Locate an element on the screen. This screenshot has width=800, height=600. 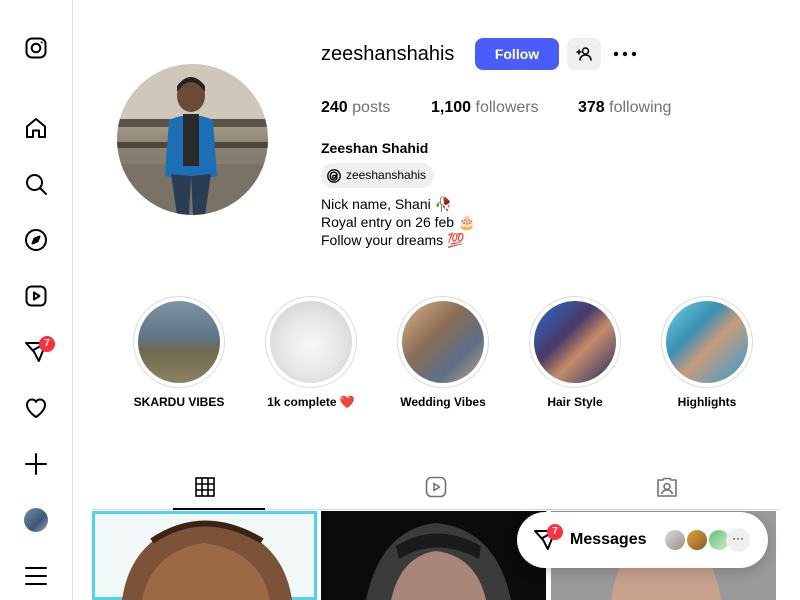
following-count: 378 following is located at coordinates (624, 108).